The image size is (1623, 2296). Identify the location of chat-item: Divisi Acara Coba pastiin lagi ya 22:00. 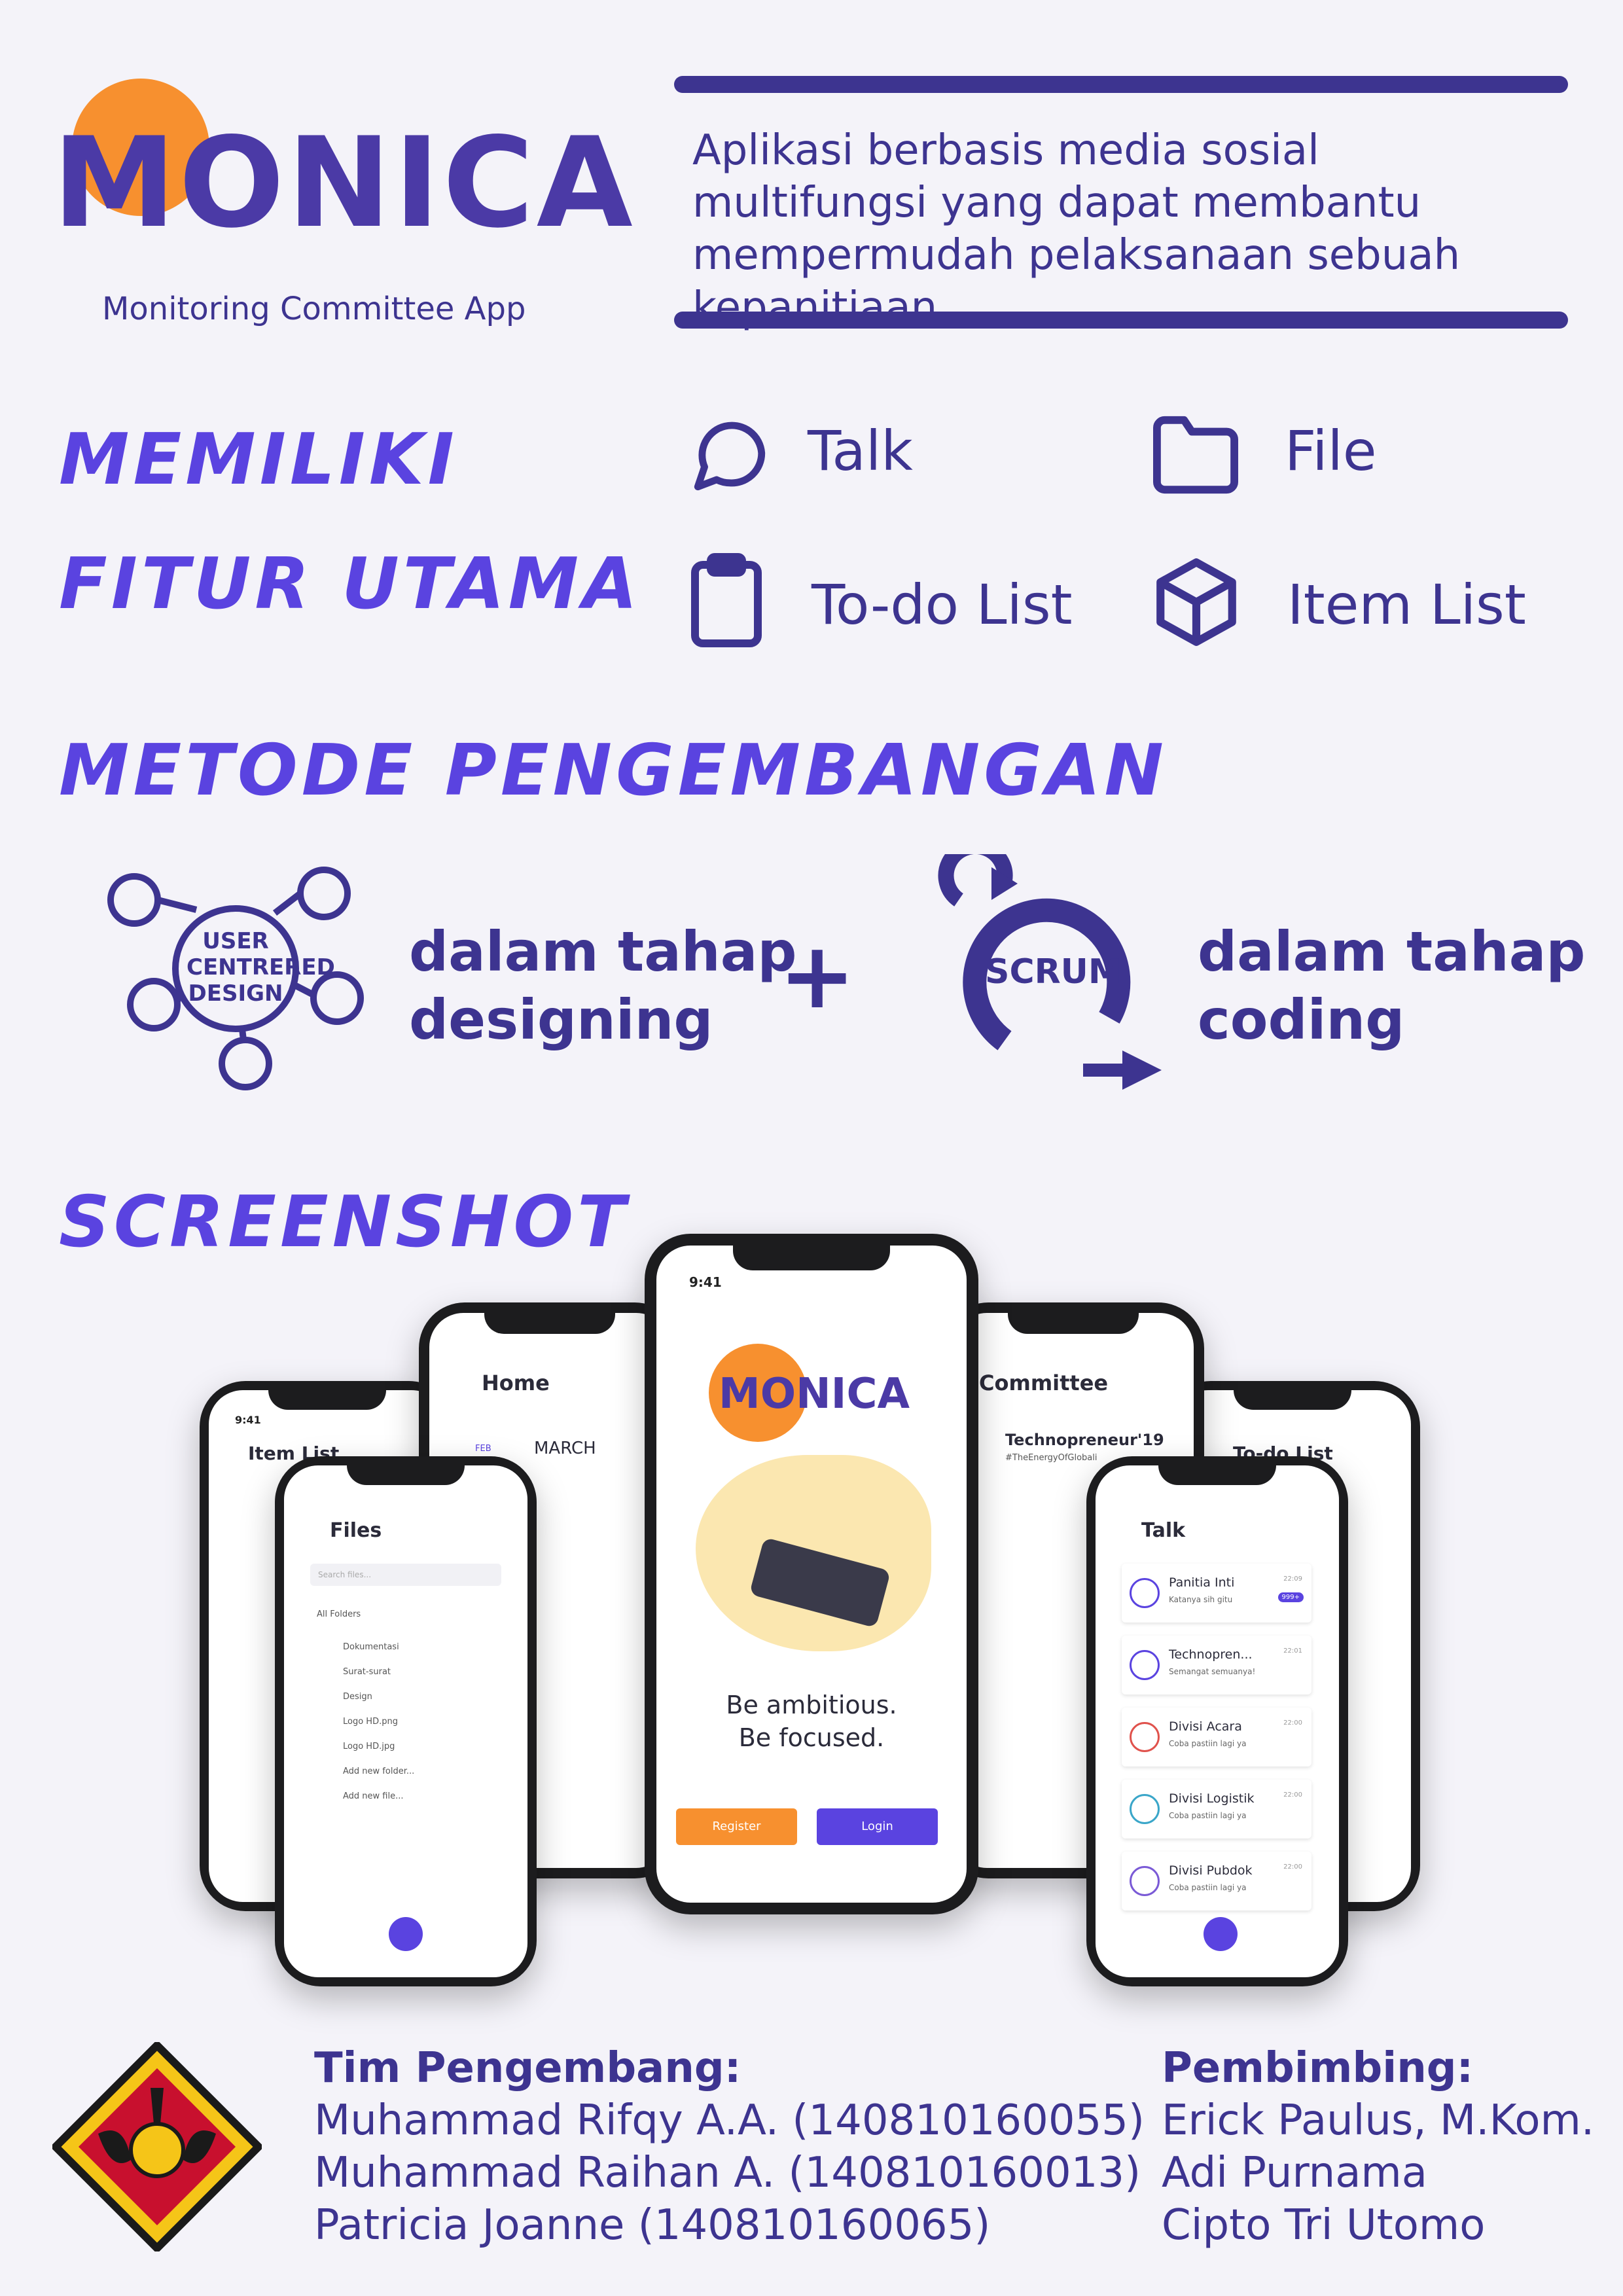
(1216, 1737).